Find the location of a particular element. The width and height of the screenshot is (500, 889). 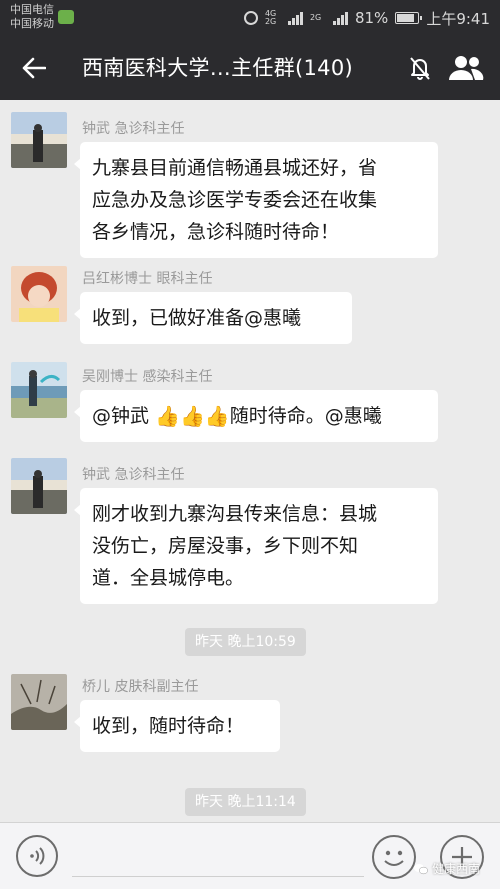

alarm-icon is located at coordinates (250, 18).